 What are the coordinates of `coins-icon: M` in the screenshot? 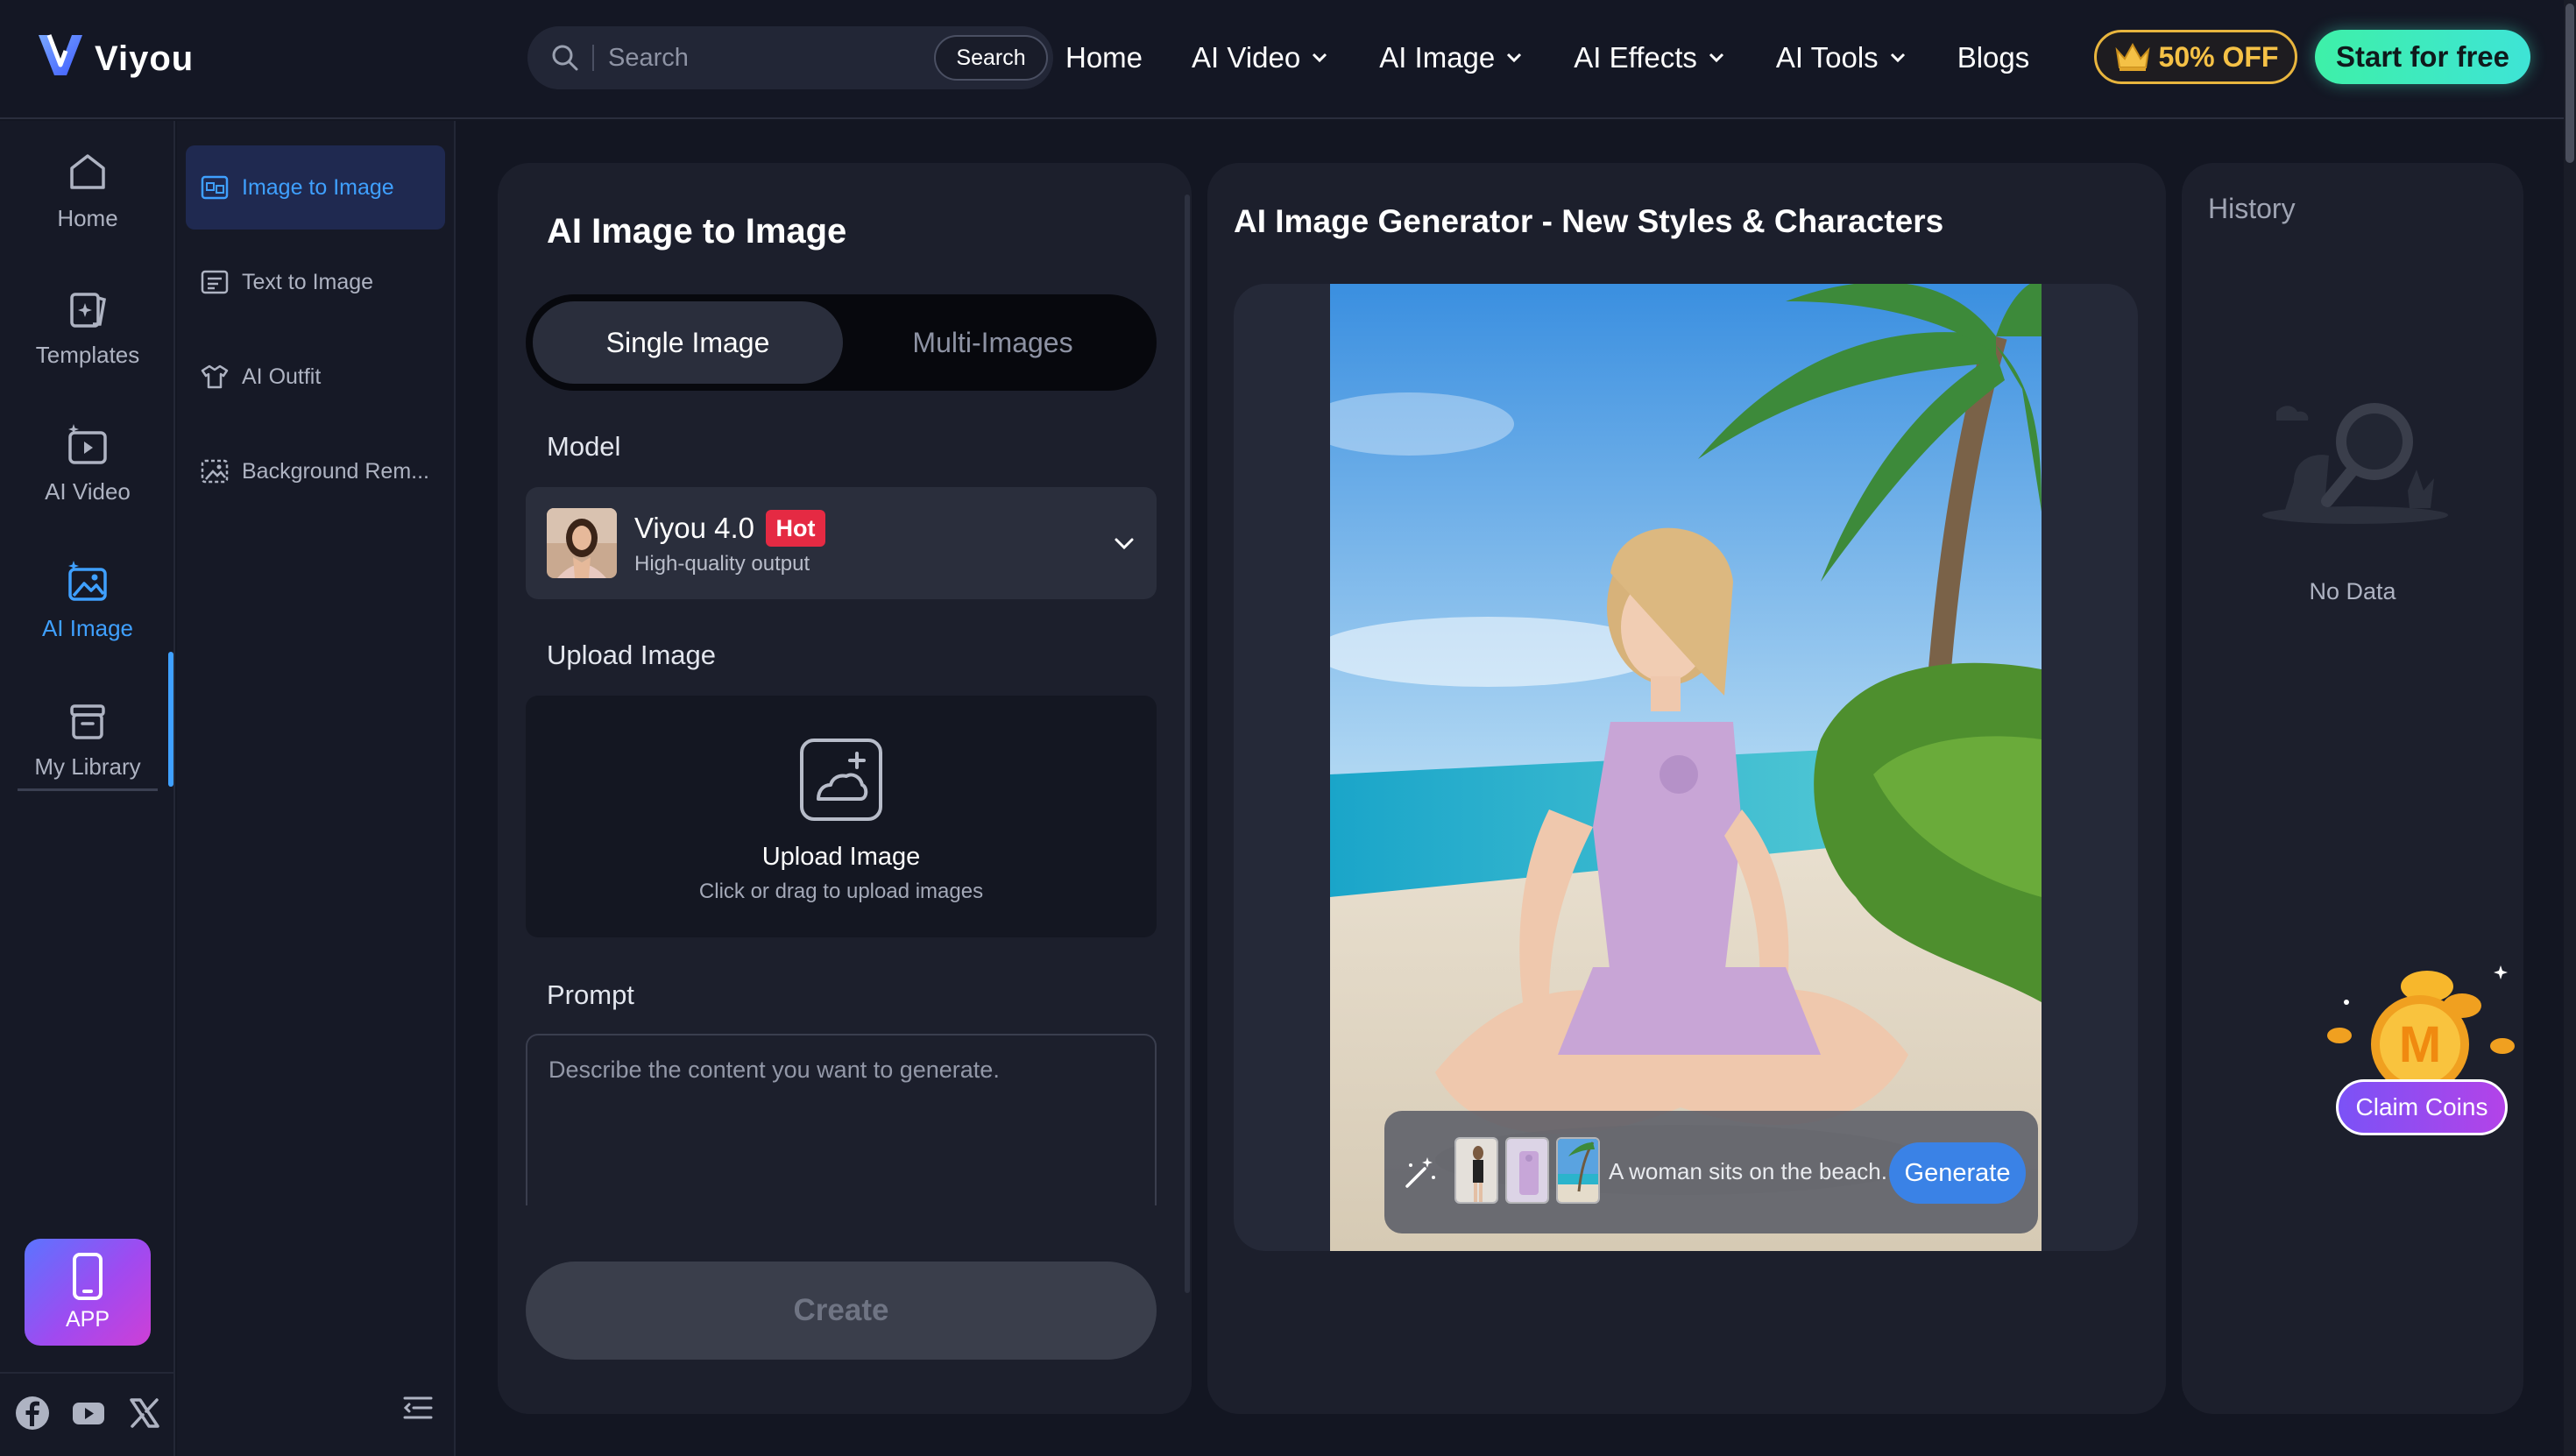 It's located at (2421, 1028).